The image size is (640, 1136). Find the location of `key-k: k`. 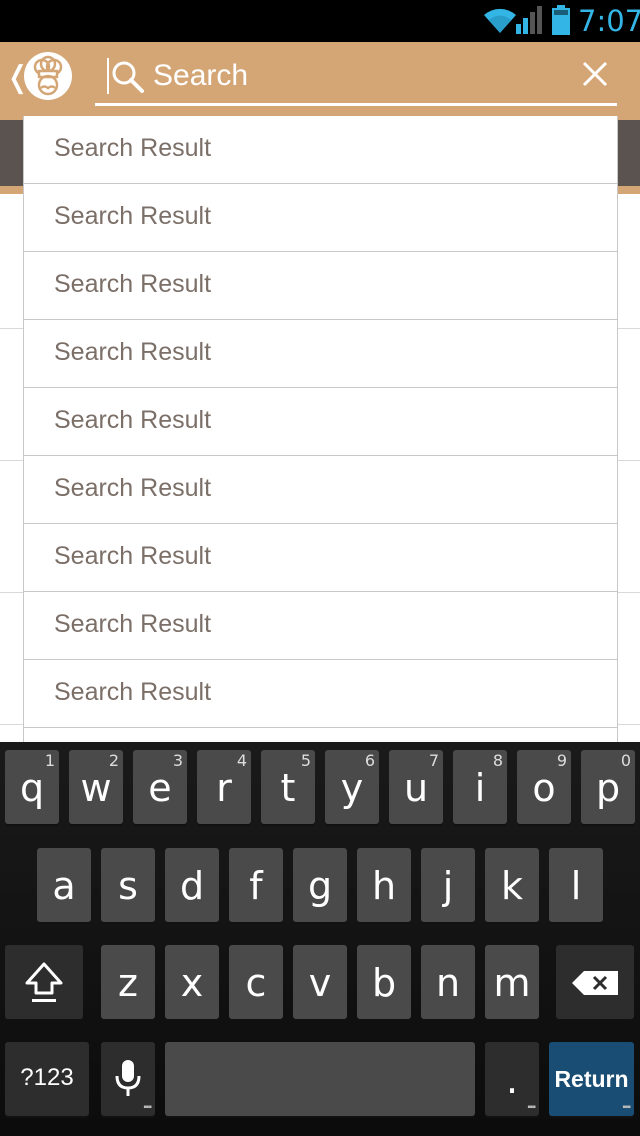

key-k: k is located at coordinates (512, 885).